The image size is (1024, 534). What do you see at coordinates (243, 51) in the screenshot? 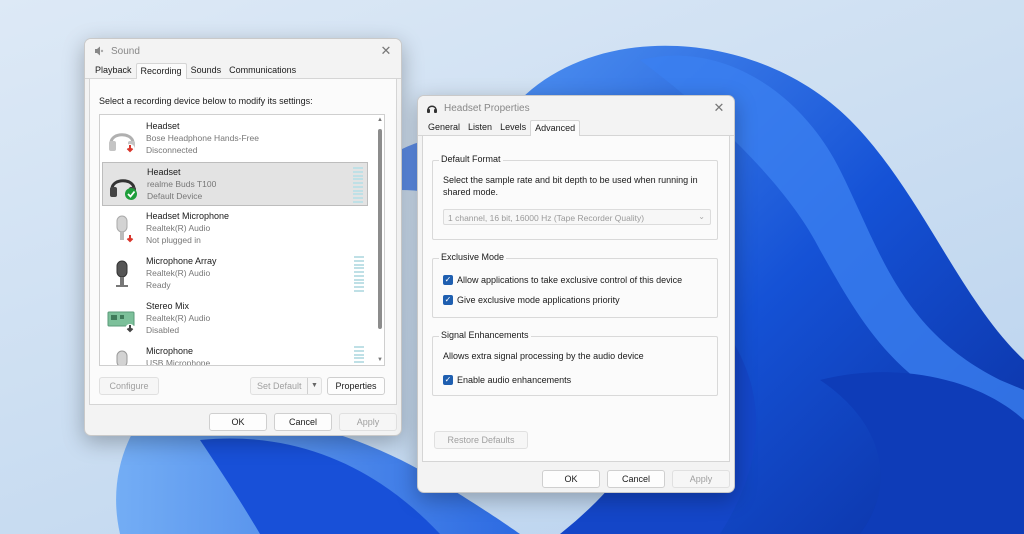
I see `sound-titlebar: Sound ✕` at bounding box center [243, 51].